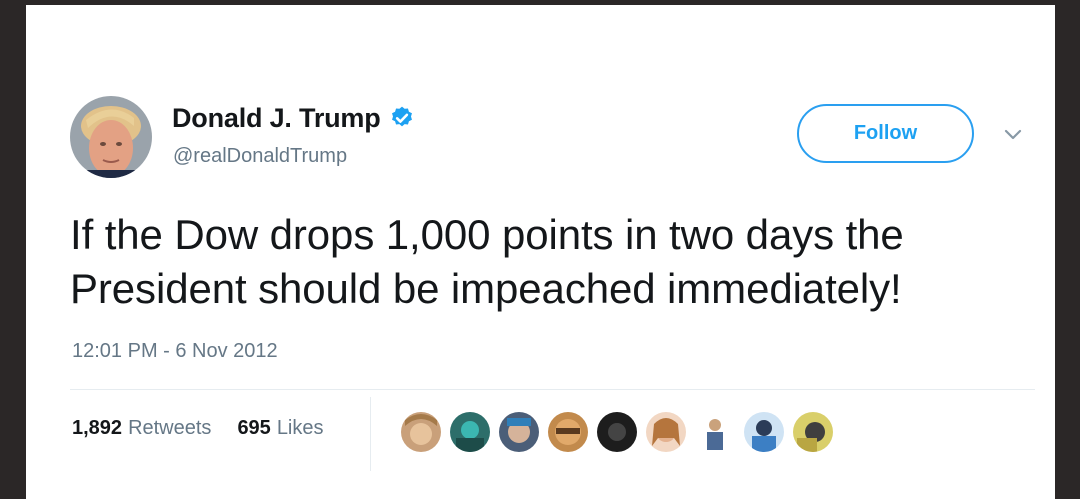 Image resolution: width=1080 pixels, height=499 pixels. Describe the element at coordinates (885, 133) in the screenshot. I see `follow-button: Follow` at that location.